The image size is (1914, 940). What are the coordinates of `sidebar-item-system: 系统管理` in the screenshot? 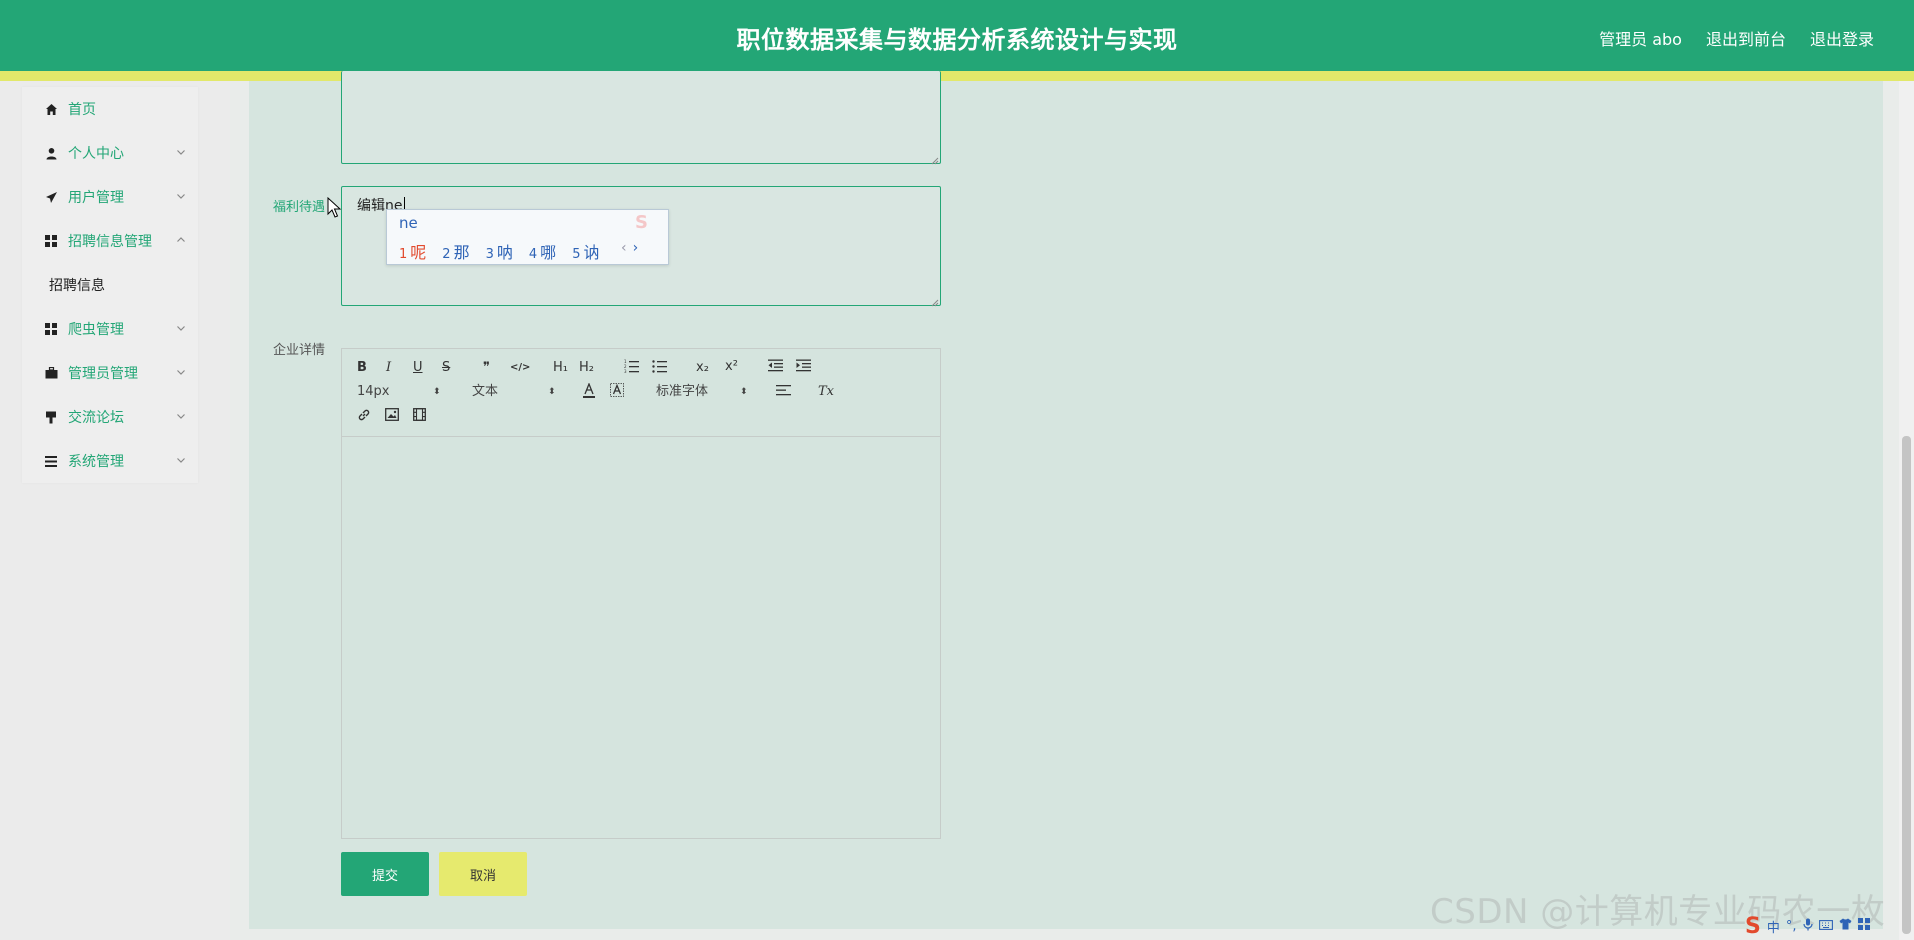 It's located at (110, 461).